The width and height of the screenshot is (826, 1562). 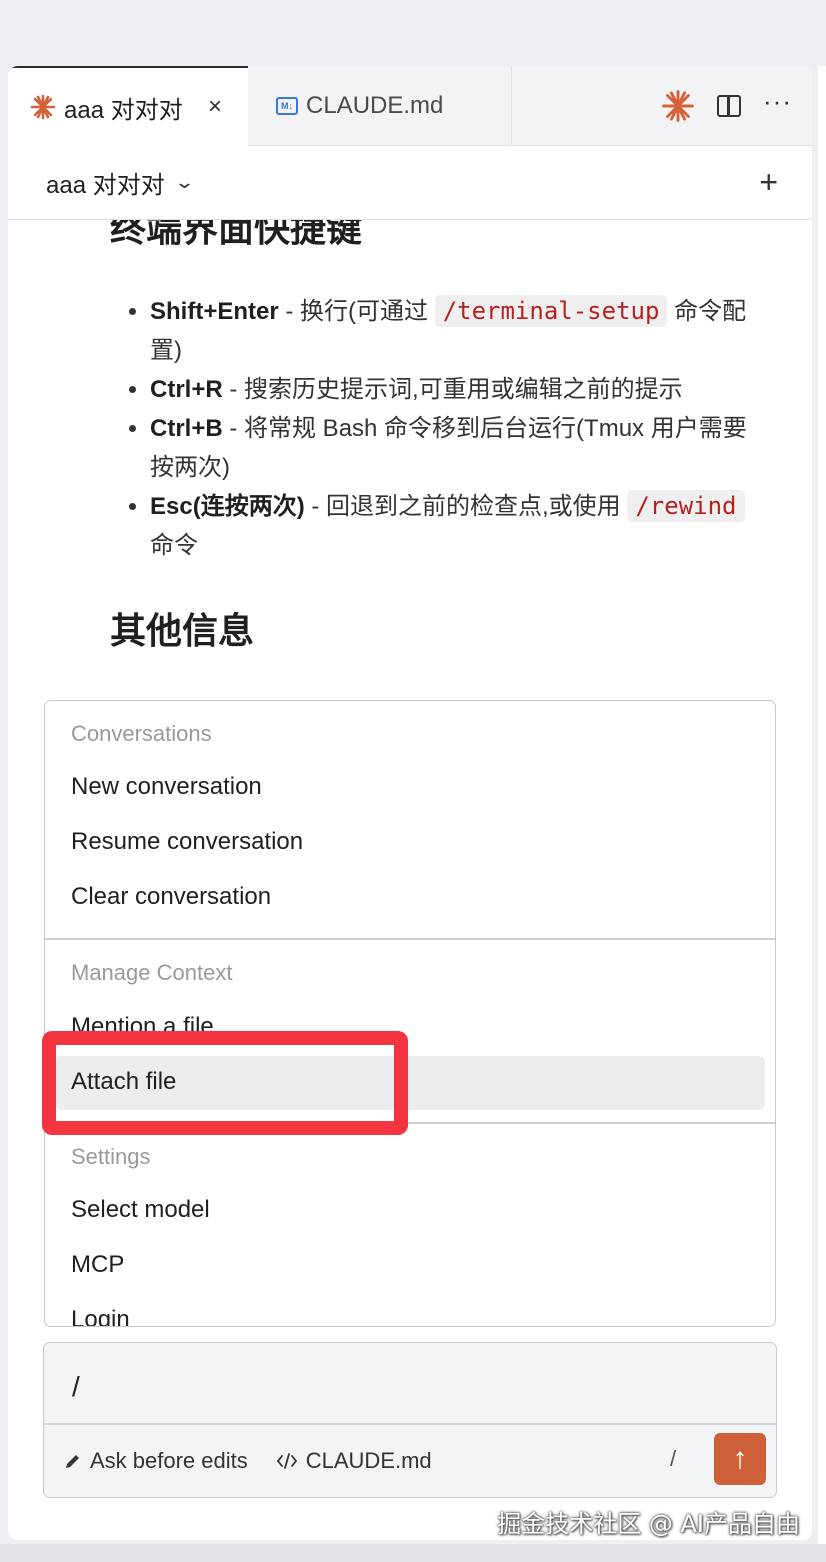 I want to click on menu-item-login: Login, so click(x=100, y=1316).